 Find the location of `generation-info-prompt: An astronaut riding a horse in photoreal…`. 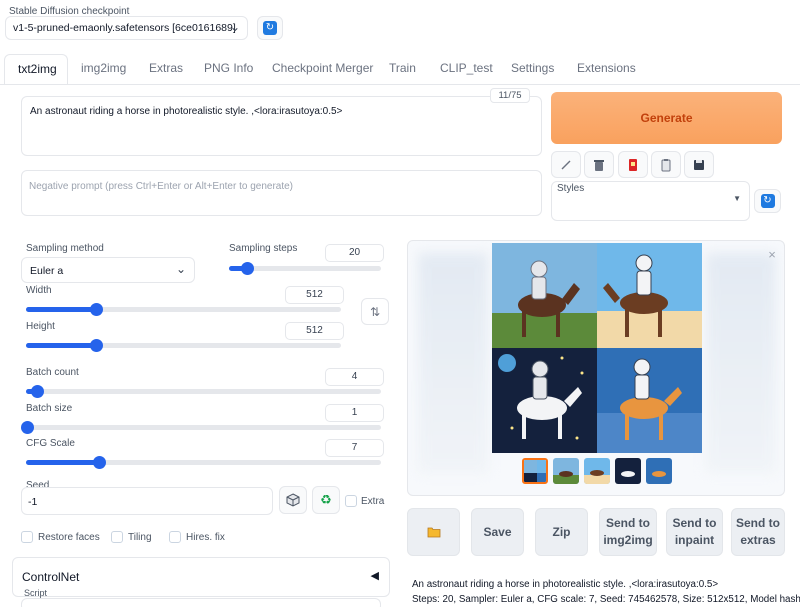

generation-info-prompt: An astronaut riding a horse in photoreal… is located at coordinates (565, 584).